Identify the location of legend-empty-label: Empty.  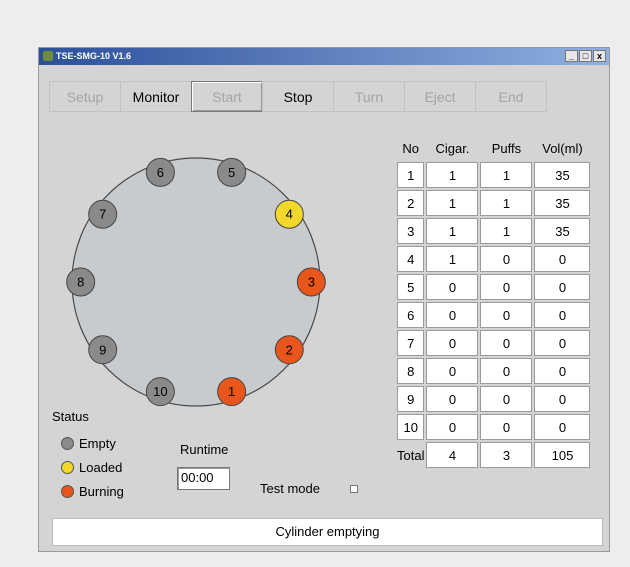
(97, 443).